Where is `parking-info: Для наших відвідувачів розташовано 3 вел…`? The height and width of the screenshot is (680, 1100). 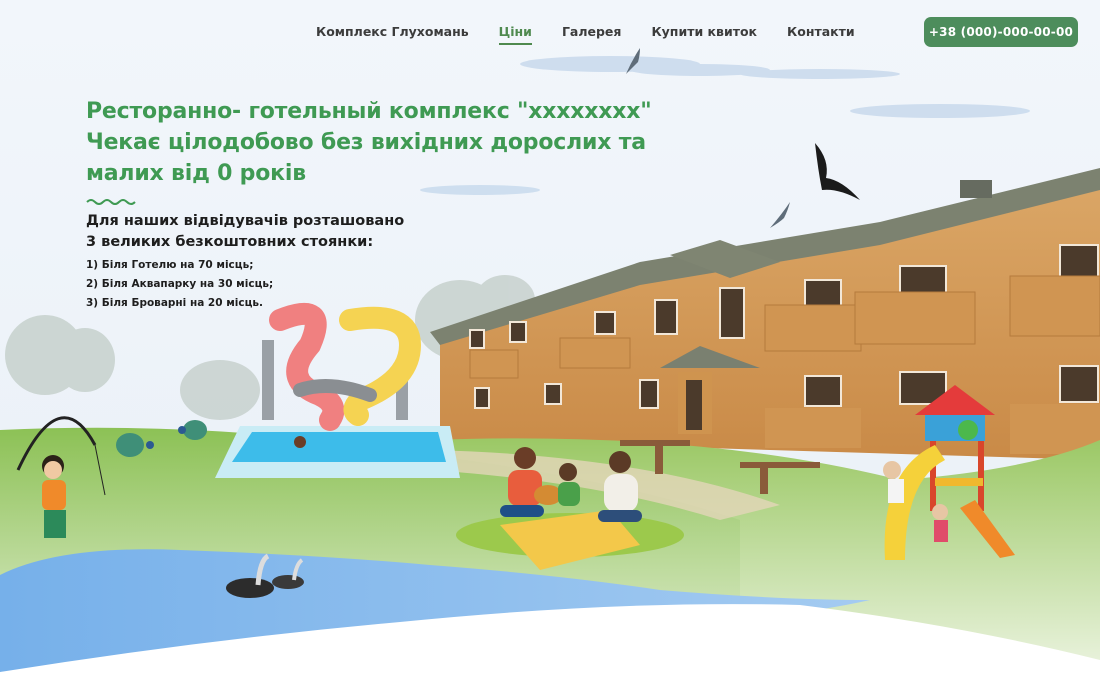
parking-info: Для наших відвідувачів розташовано 3 вел… is located at coordinates (245, 262).